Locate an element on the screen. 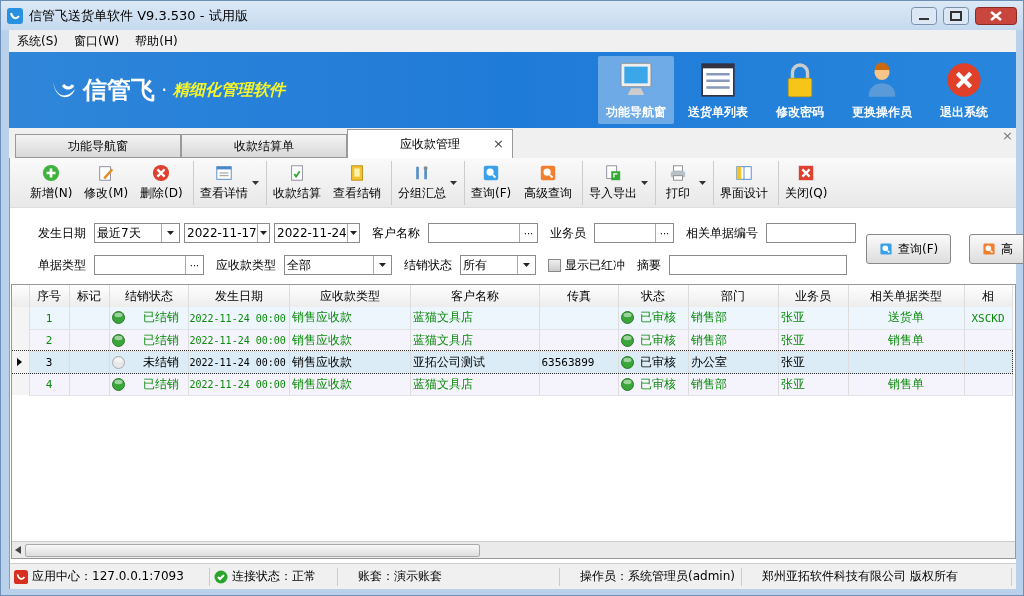 This screenshot has height=596, width=1024. column-header: 应收款类型 is located at coordinates (349, 296).